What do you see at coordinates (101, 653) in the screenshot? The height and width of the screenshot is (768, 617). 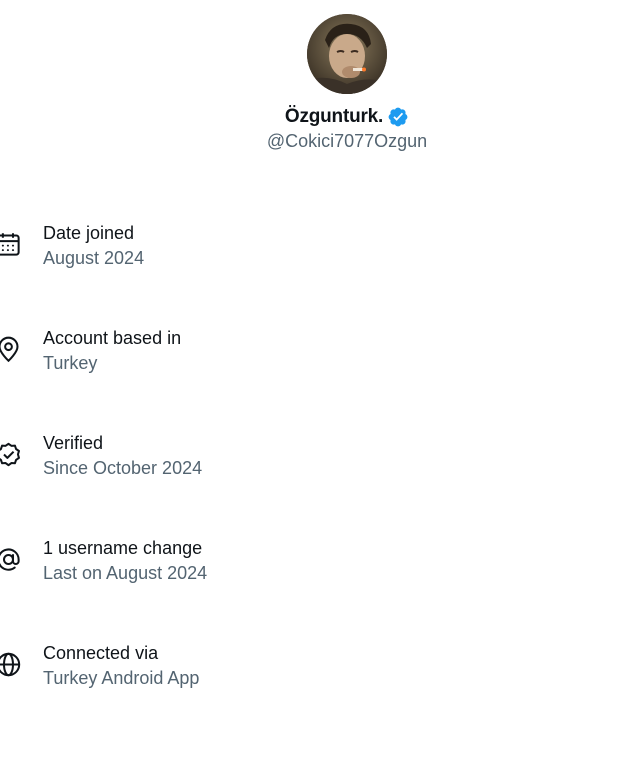 I see `info-title: Connected via` at bounding box center [101, 653].